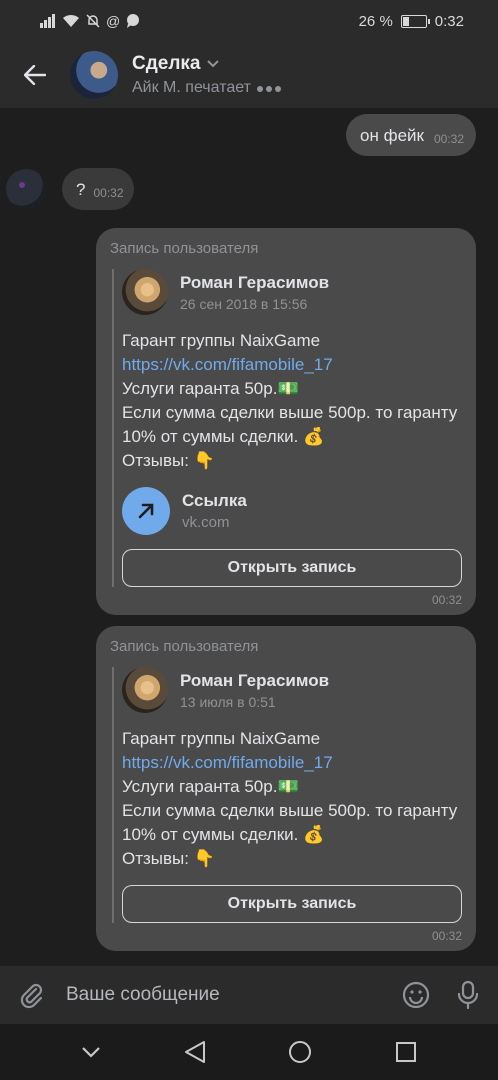  I want to click on paperclip-icon, so click(32, 995).